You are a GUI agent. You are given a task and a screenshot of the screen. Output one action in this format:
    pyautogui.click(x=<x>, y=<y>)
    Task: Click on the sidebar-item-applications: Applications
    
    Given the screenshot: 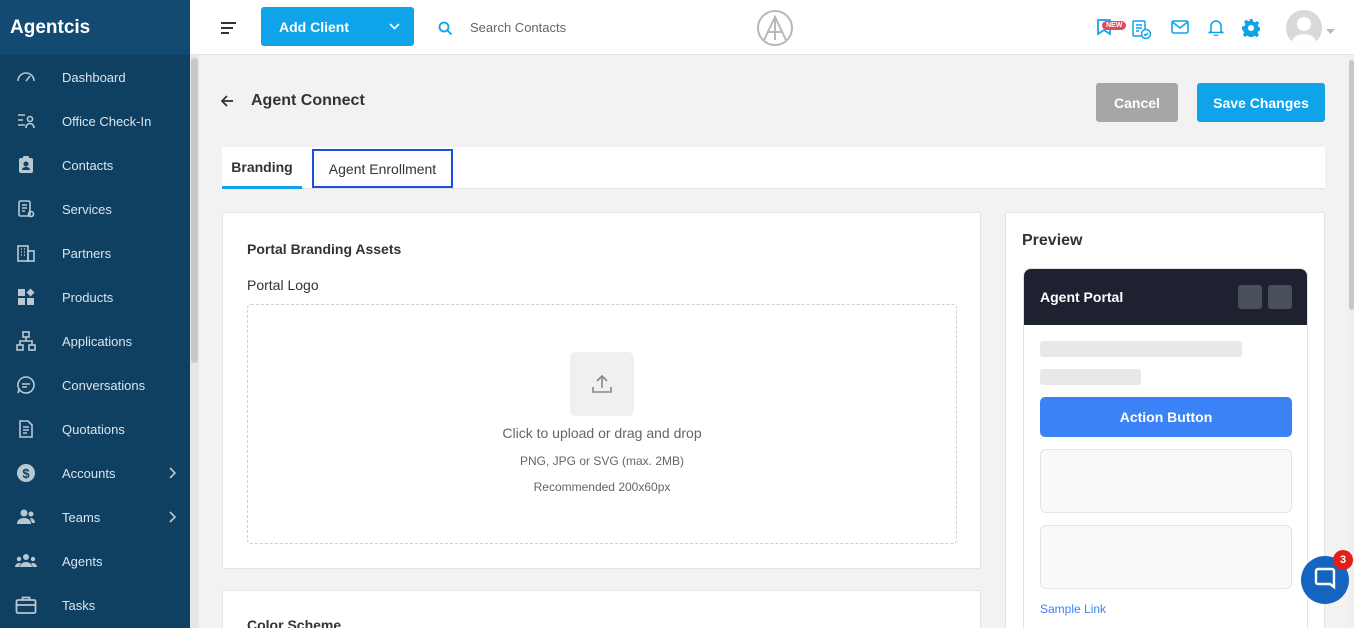 What is the action you would take?
    pyautogui.click(x=95, y=341)
    